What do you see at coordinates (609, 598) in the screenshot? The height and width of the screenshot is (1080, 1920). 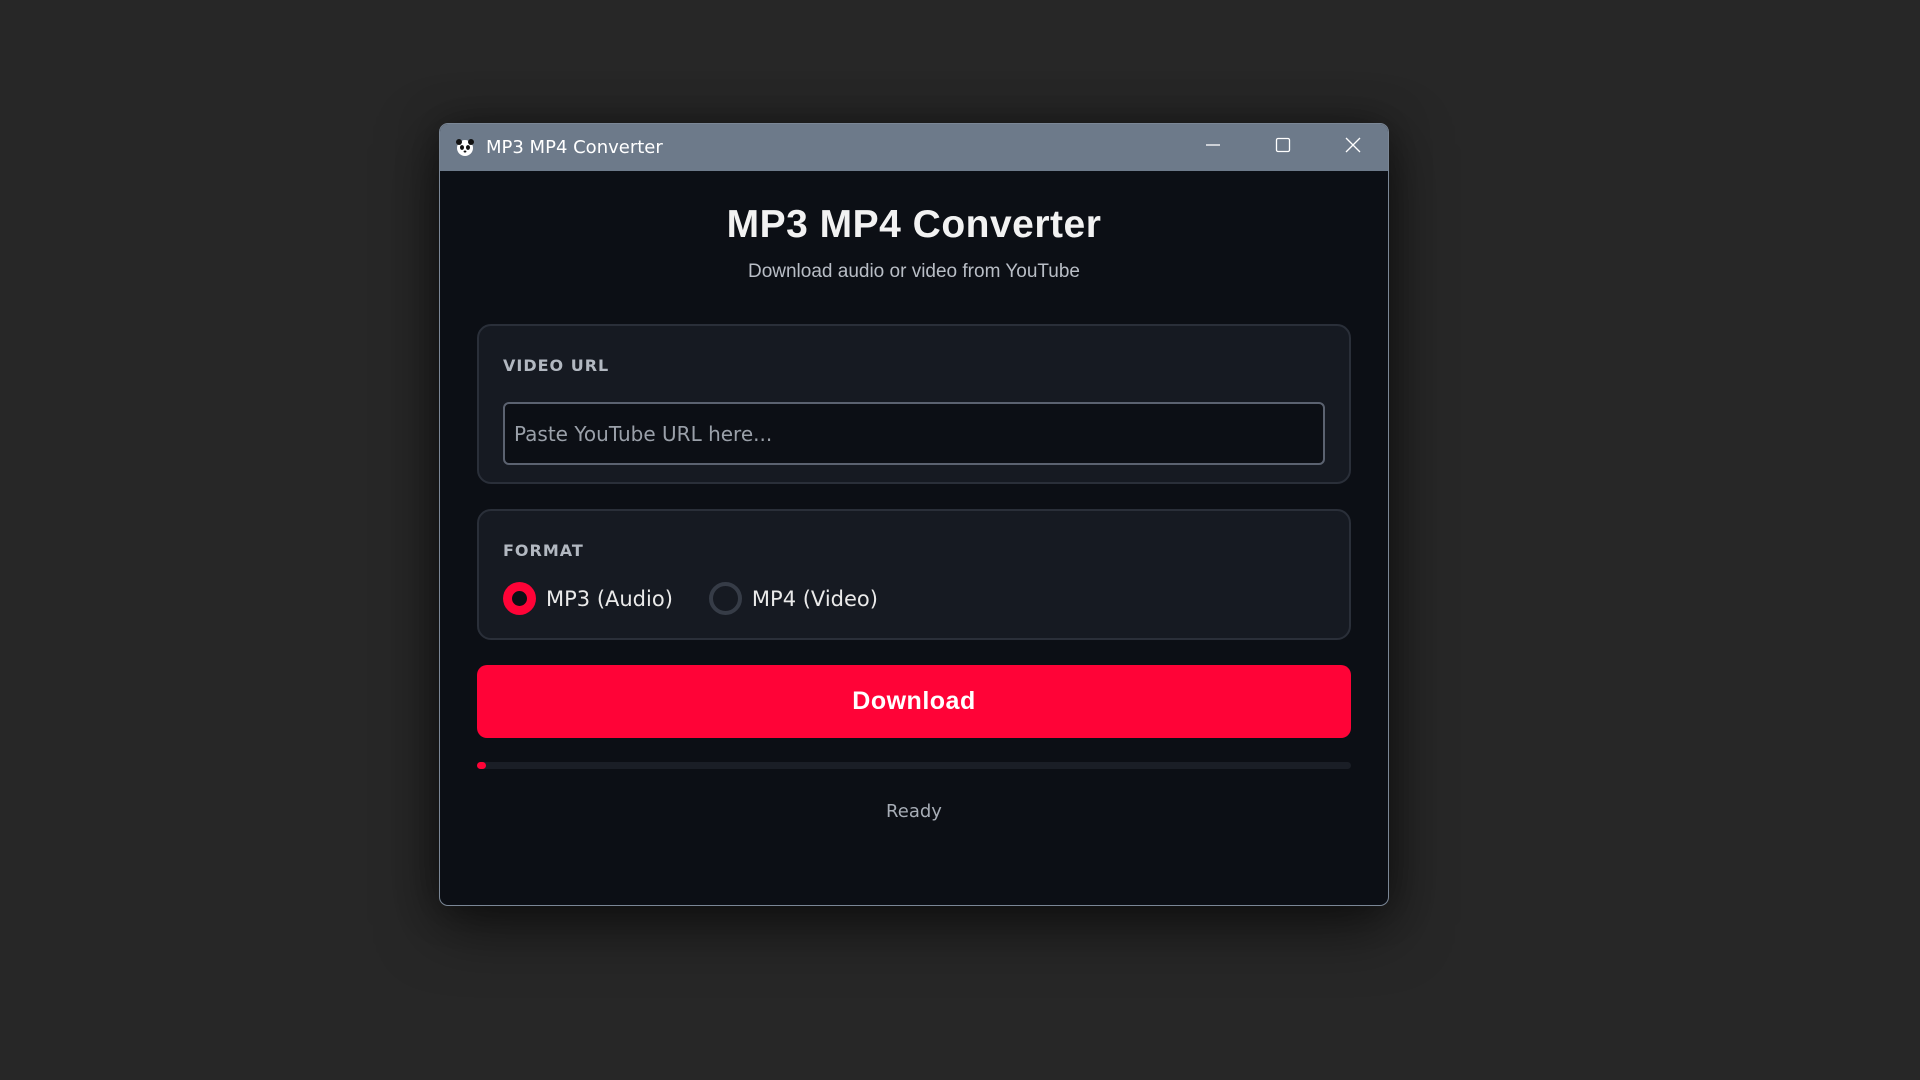 I see `radio-label-mp3: MP3 (Audio)` at bounding box center [609, 598].